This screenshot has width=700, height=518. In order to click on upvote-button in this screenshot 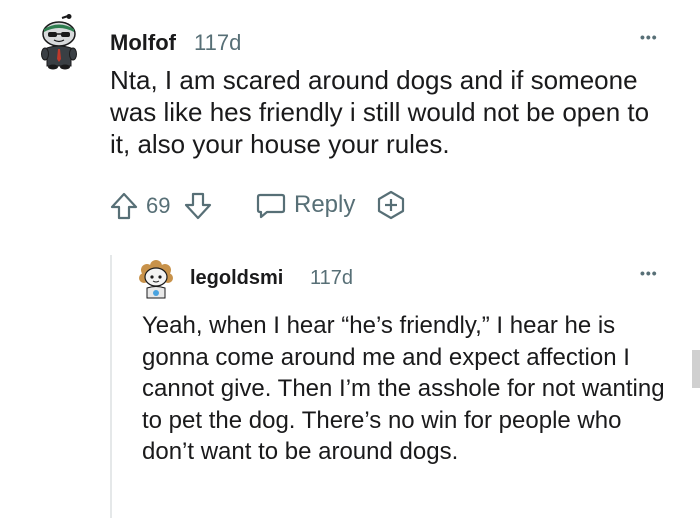, I will do `click(124, 206)`.